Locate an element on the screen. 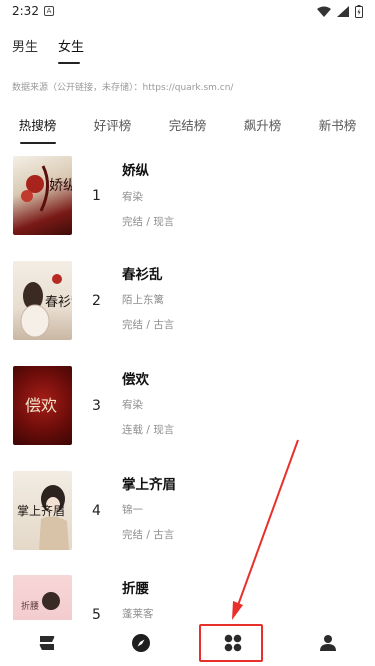 This screenshot has width=375, height=666. book-cover: 偿欢 is located at coordinates (42, 405).